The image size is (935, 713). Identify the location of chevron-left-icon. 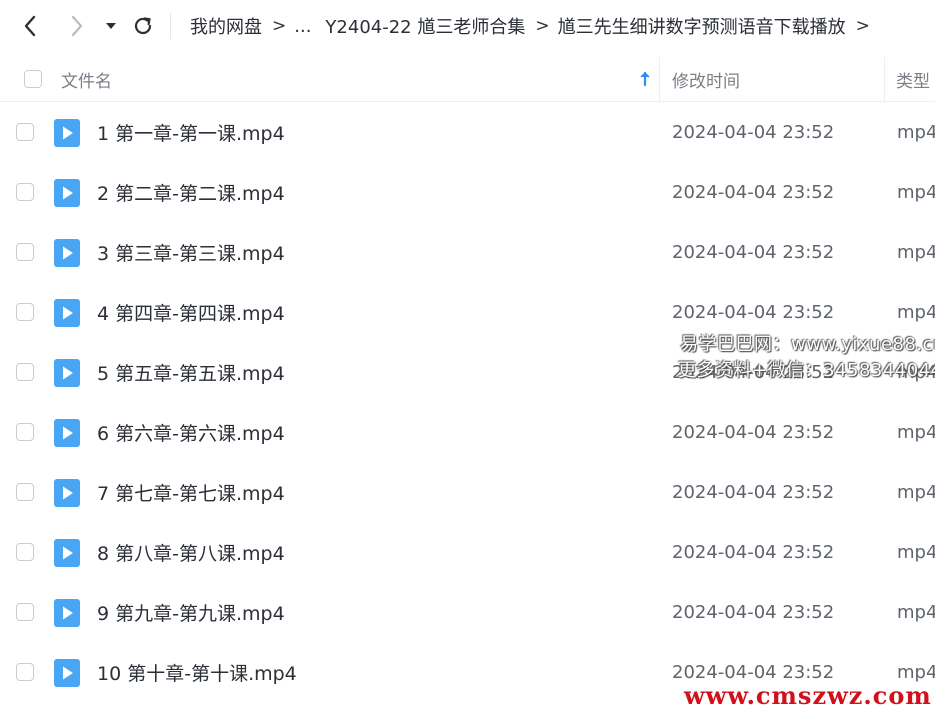
(30, 26).